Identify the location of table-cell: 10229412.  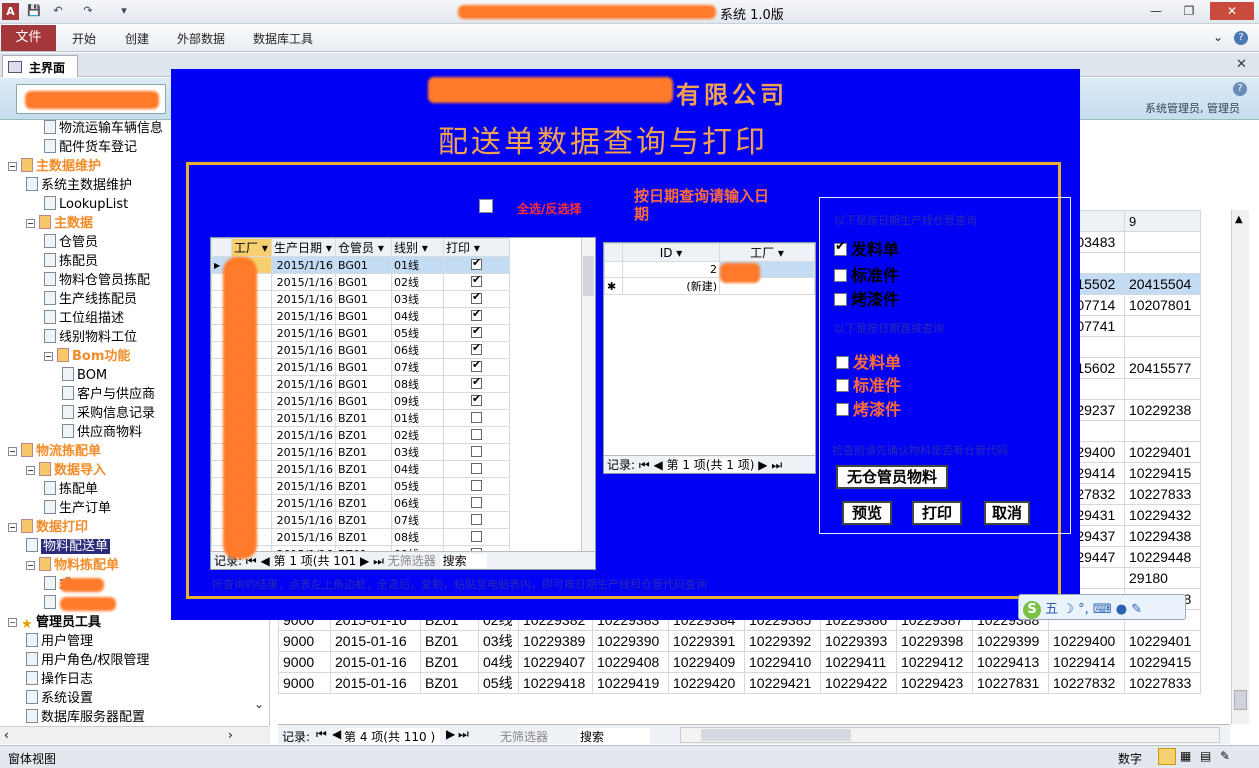
(934, 662).